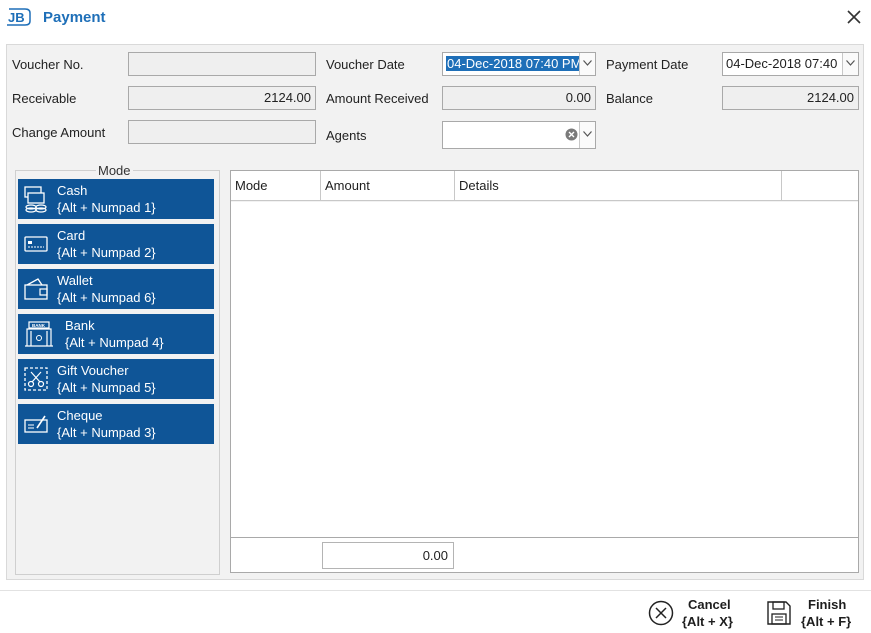  Describe the element at coordinates (779, 613) in the screenshot. I see `save-icon` at that location.